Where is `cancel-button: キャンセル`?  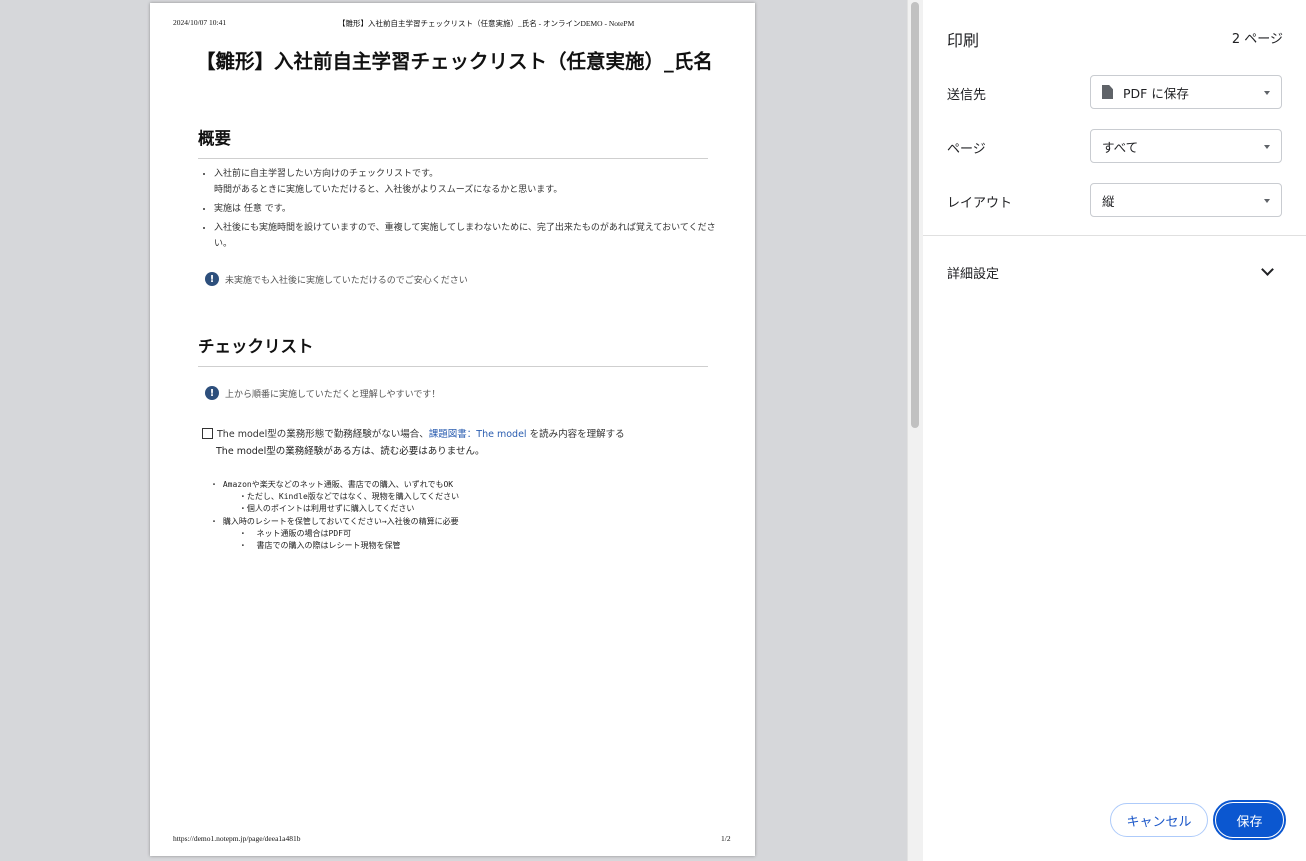 cancel-button: キャンセル is located at coordinates (1159, 820).